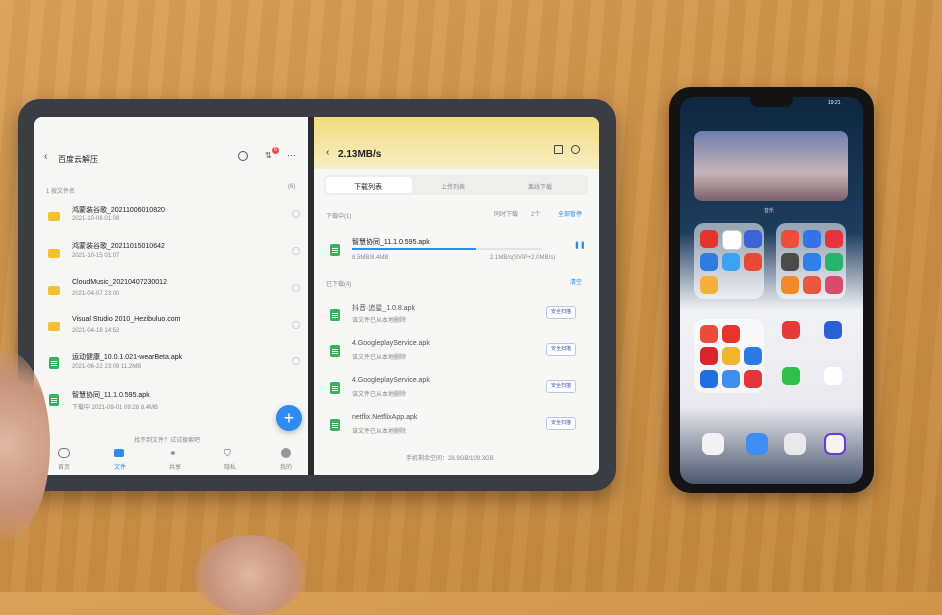  I want to click on music-widget, so click(771, 166).